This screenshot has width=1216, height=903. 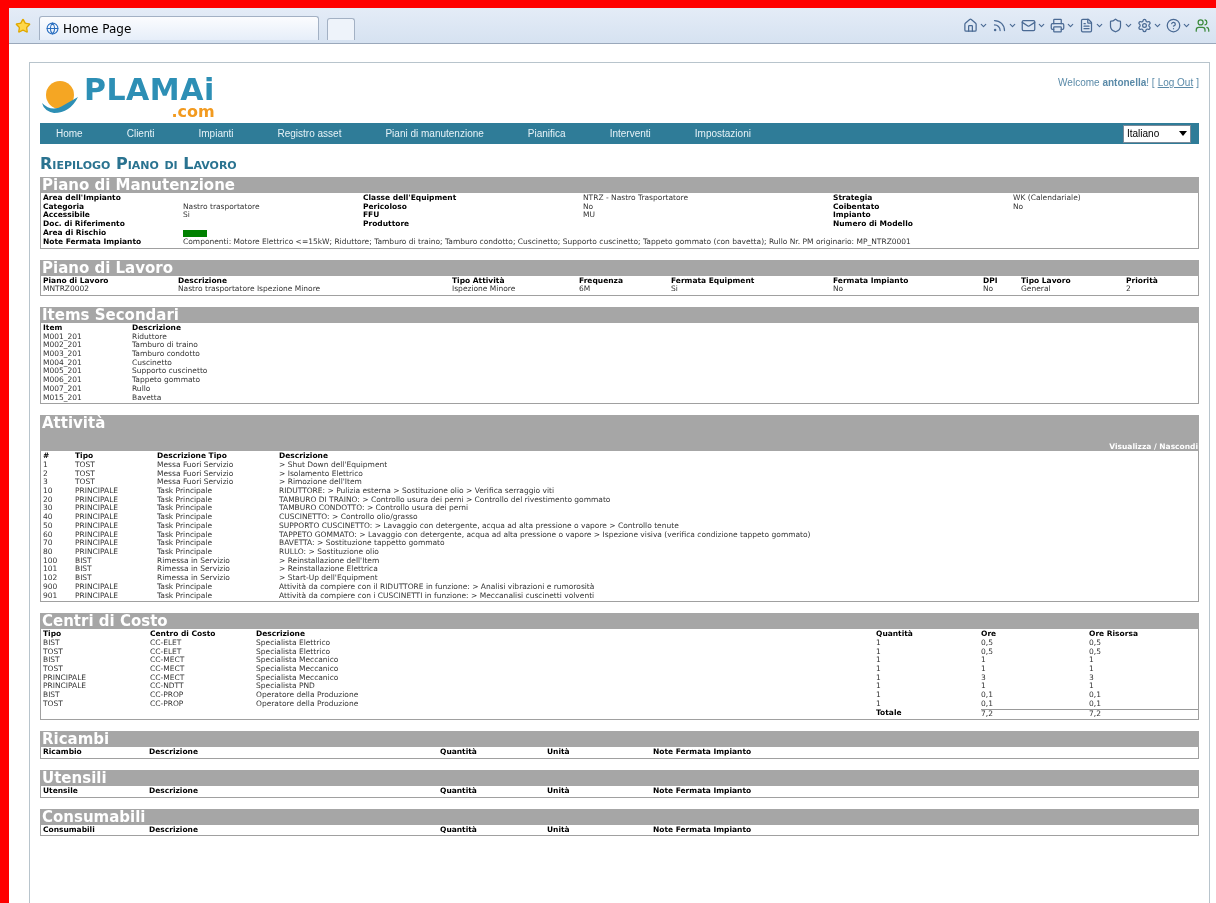 What do you see at coordinates (1144, 25) in the screenshot?
I see `settings-icon` at bounding box center [1144, 25].